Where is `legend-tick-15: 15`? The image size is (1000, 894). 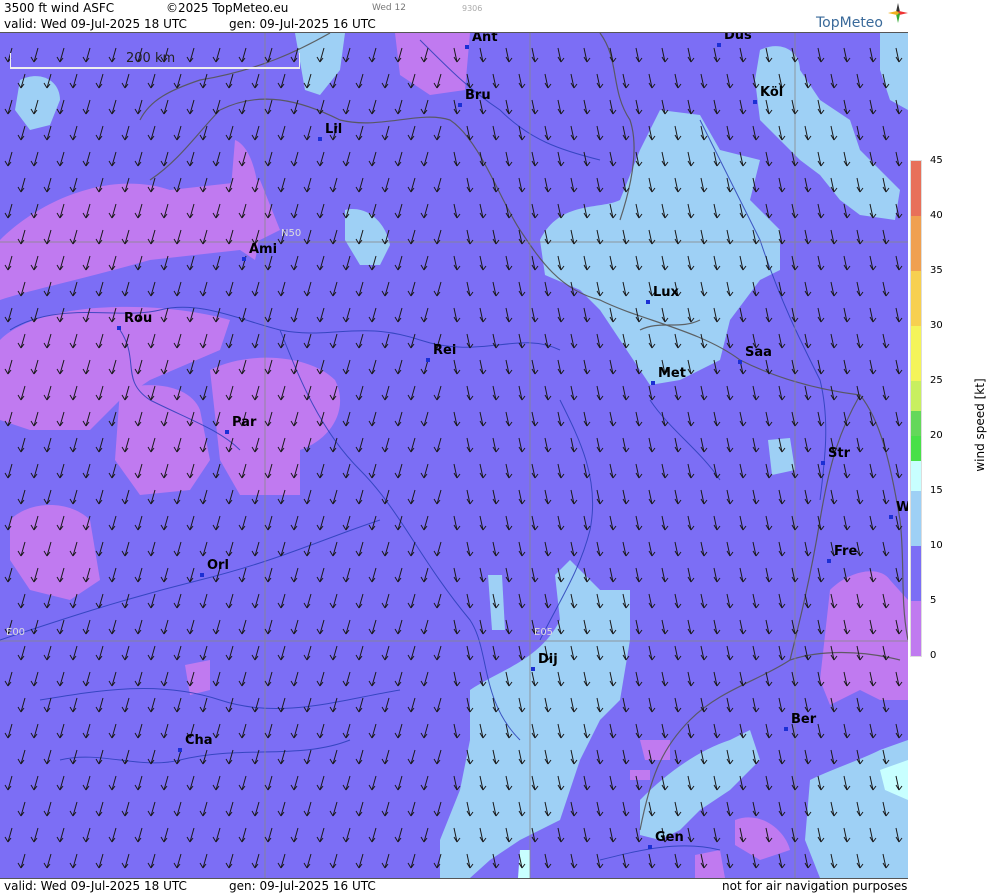
legend-tick-15: 15 is located at coordinates (936, 490).